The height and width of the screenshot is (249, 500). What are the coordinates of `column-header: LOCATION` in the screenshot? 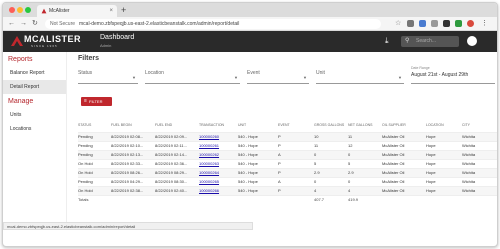 It's located at (444, 125).